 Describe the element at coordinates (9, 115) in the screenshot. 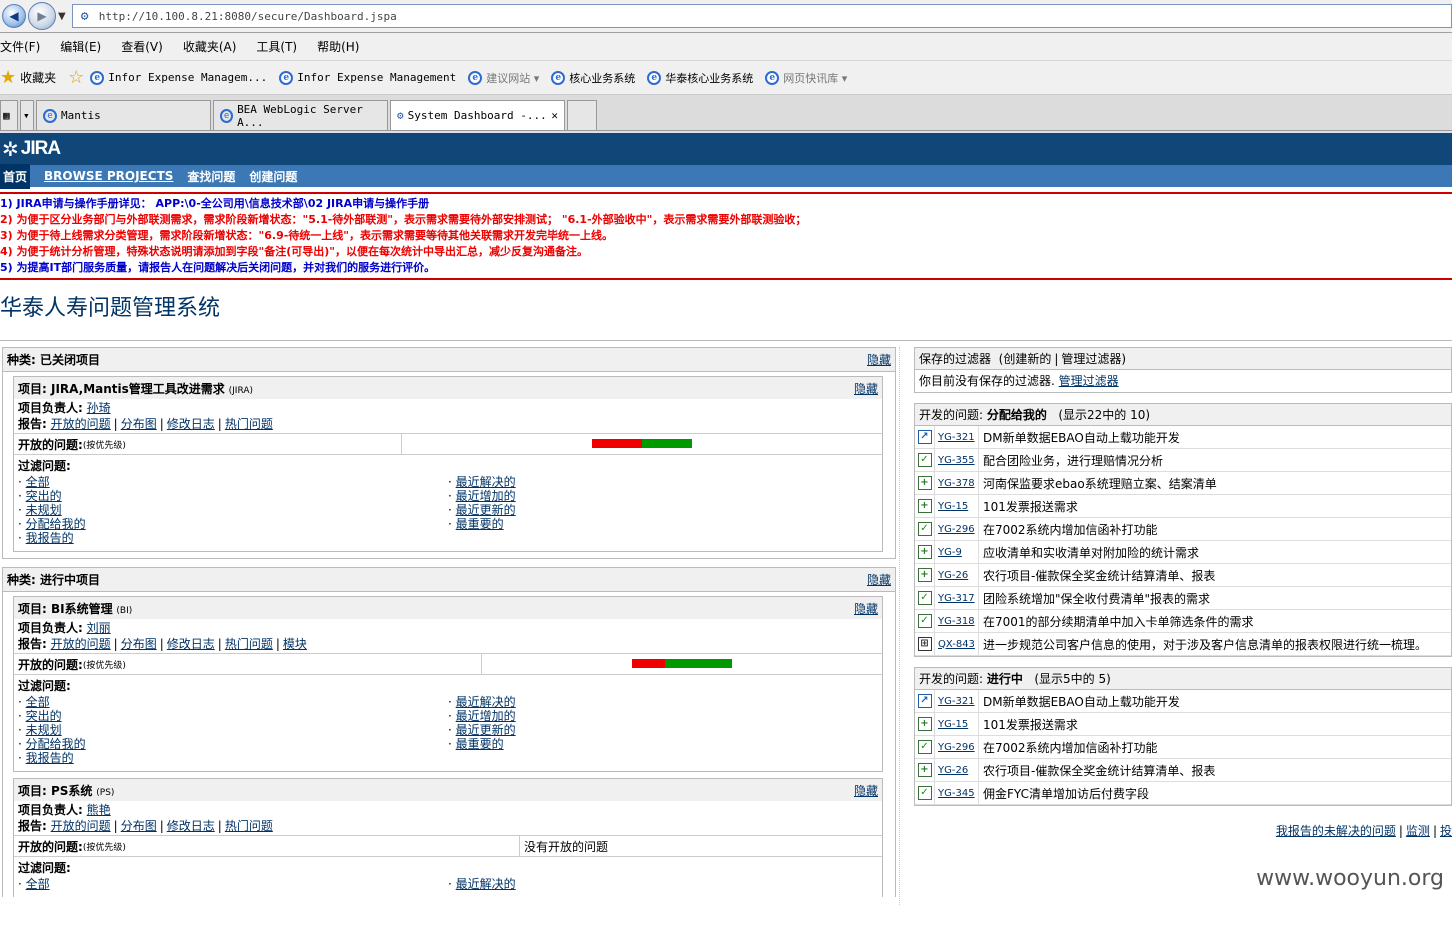

I see `quick-tabs-button: ▦` at that location.